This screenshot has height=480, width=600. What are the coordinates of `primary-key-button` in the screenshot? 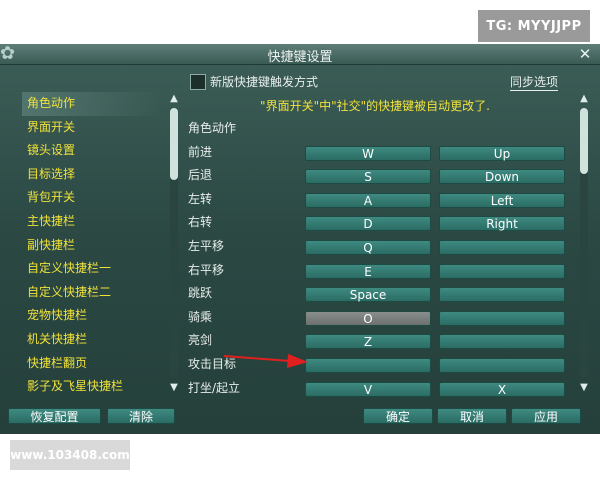 It's located at (368, 365).